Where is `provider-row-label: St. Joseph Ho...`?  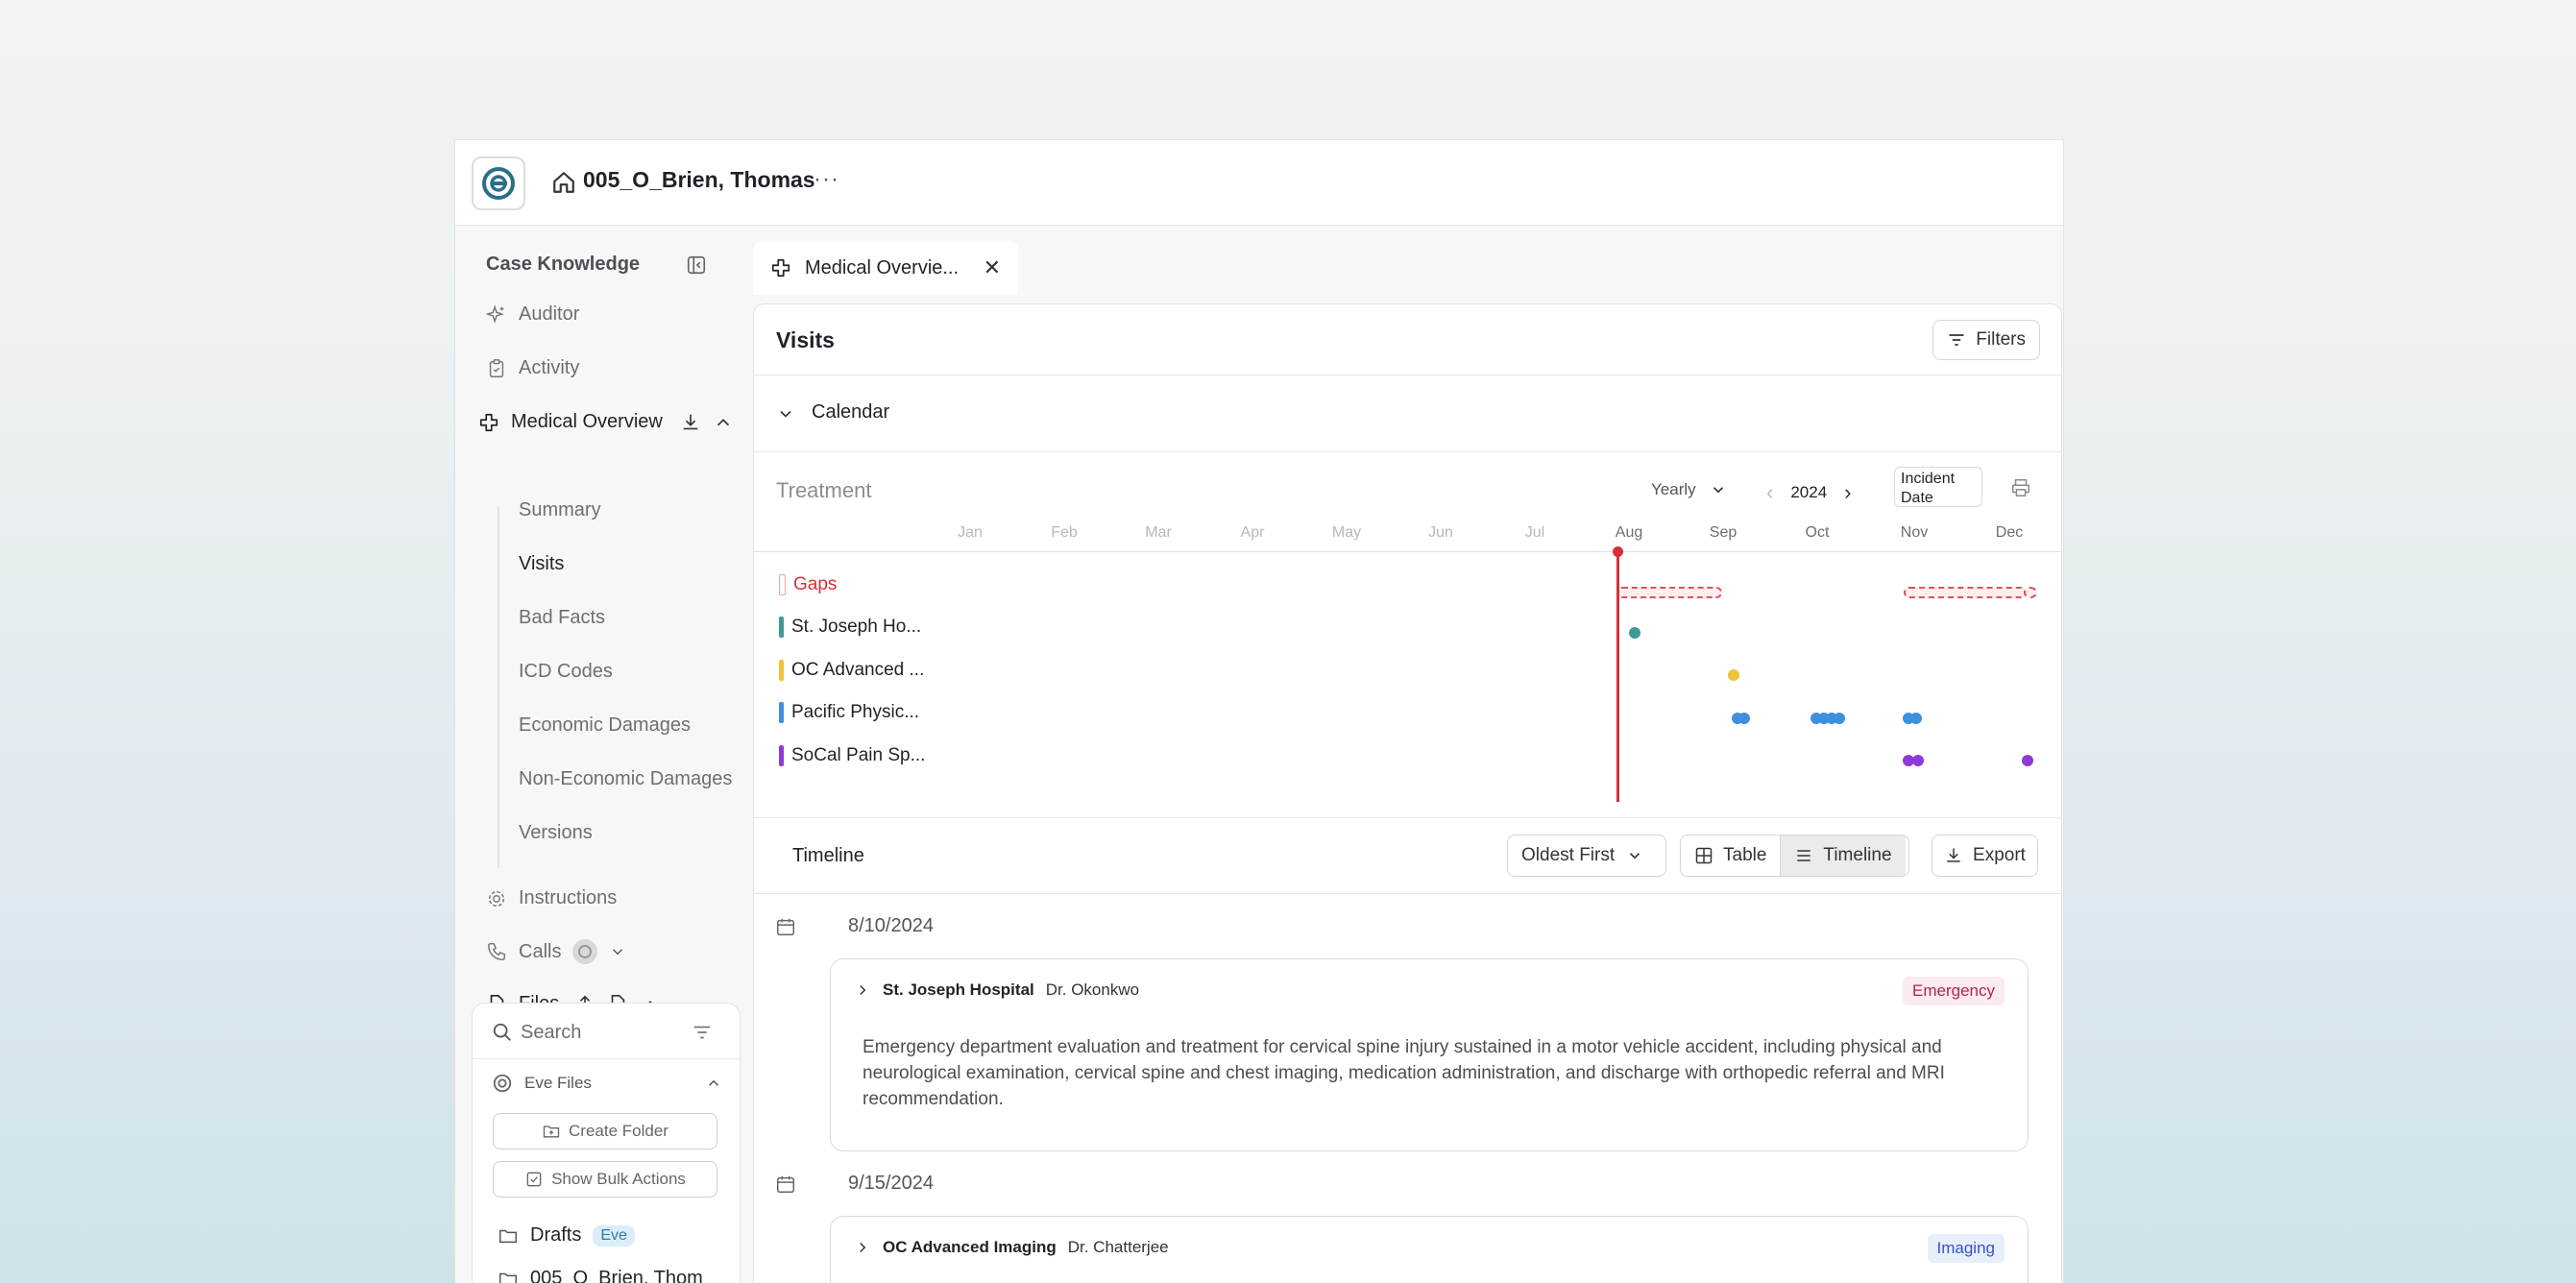 provider-row-label: St. Joseph Ho... is located at coordinates (850, 627).